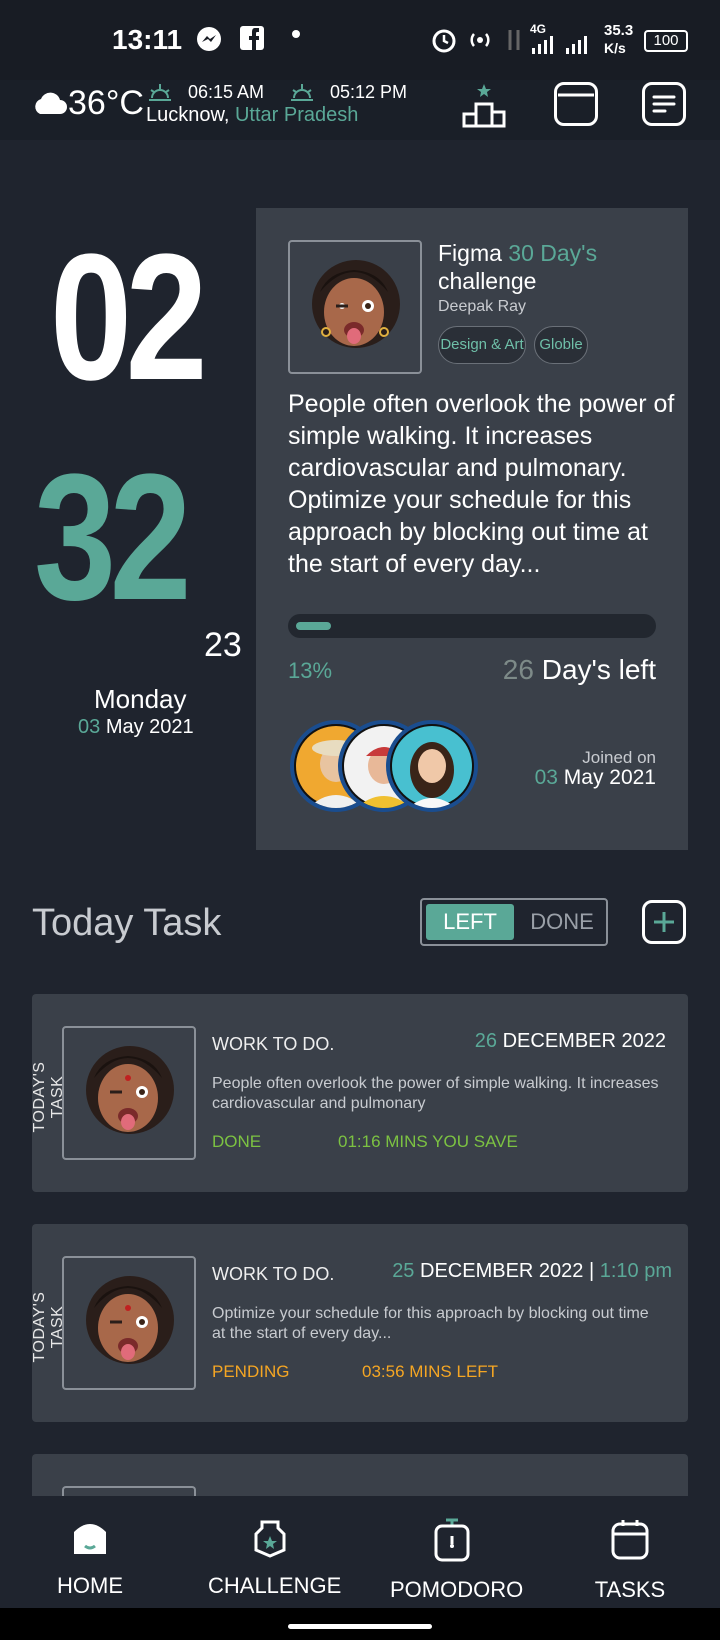 The width and height of the screenshot is (720, 1640). Describe the element at coordinates (149, 727) in the screenshot. I see `current-month-year: May 2021` at that location.